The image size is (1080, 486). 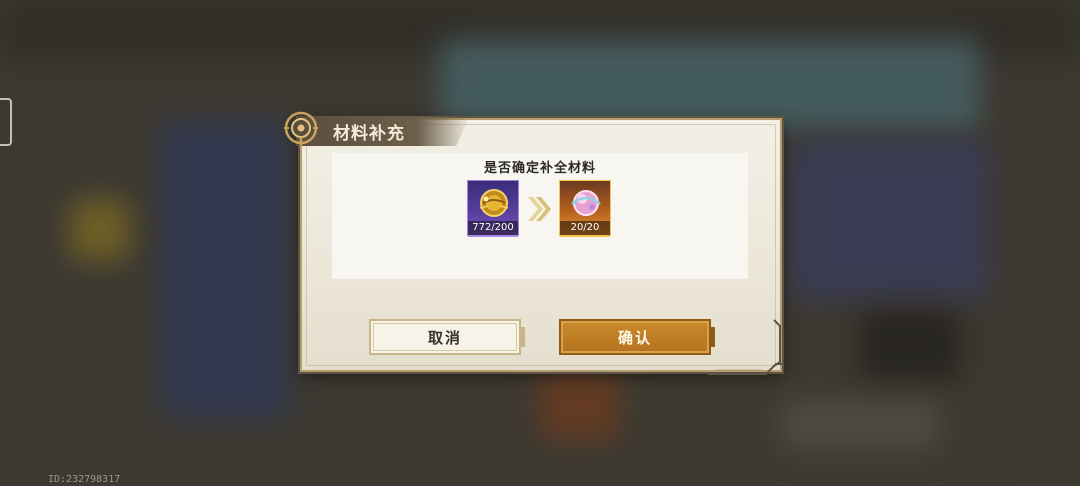 What do you see at coordinates (539, 168) in the screenshot?
I see `confirm-question: 是否确定补全材料` at bounding box center [539, 168].